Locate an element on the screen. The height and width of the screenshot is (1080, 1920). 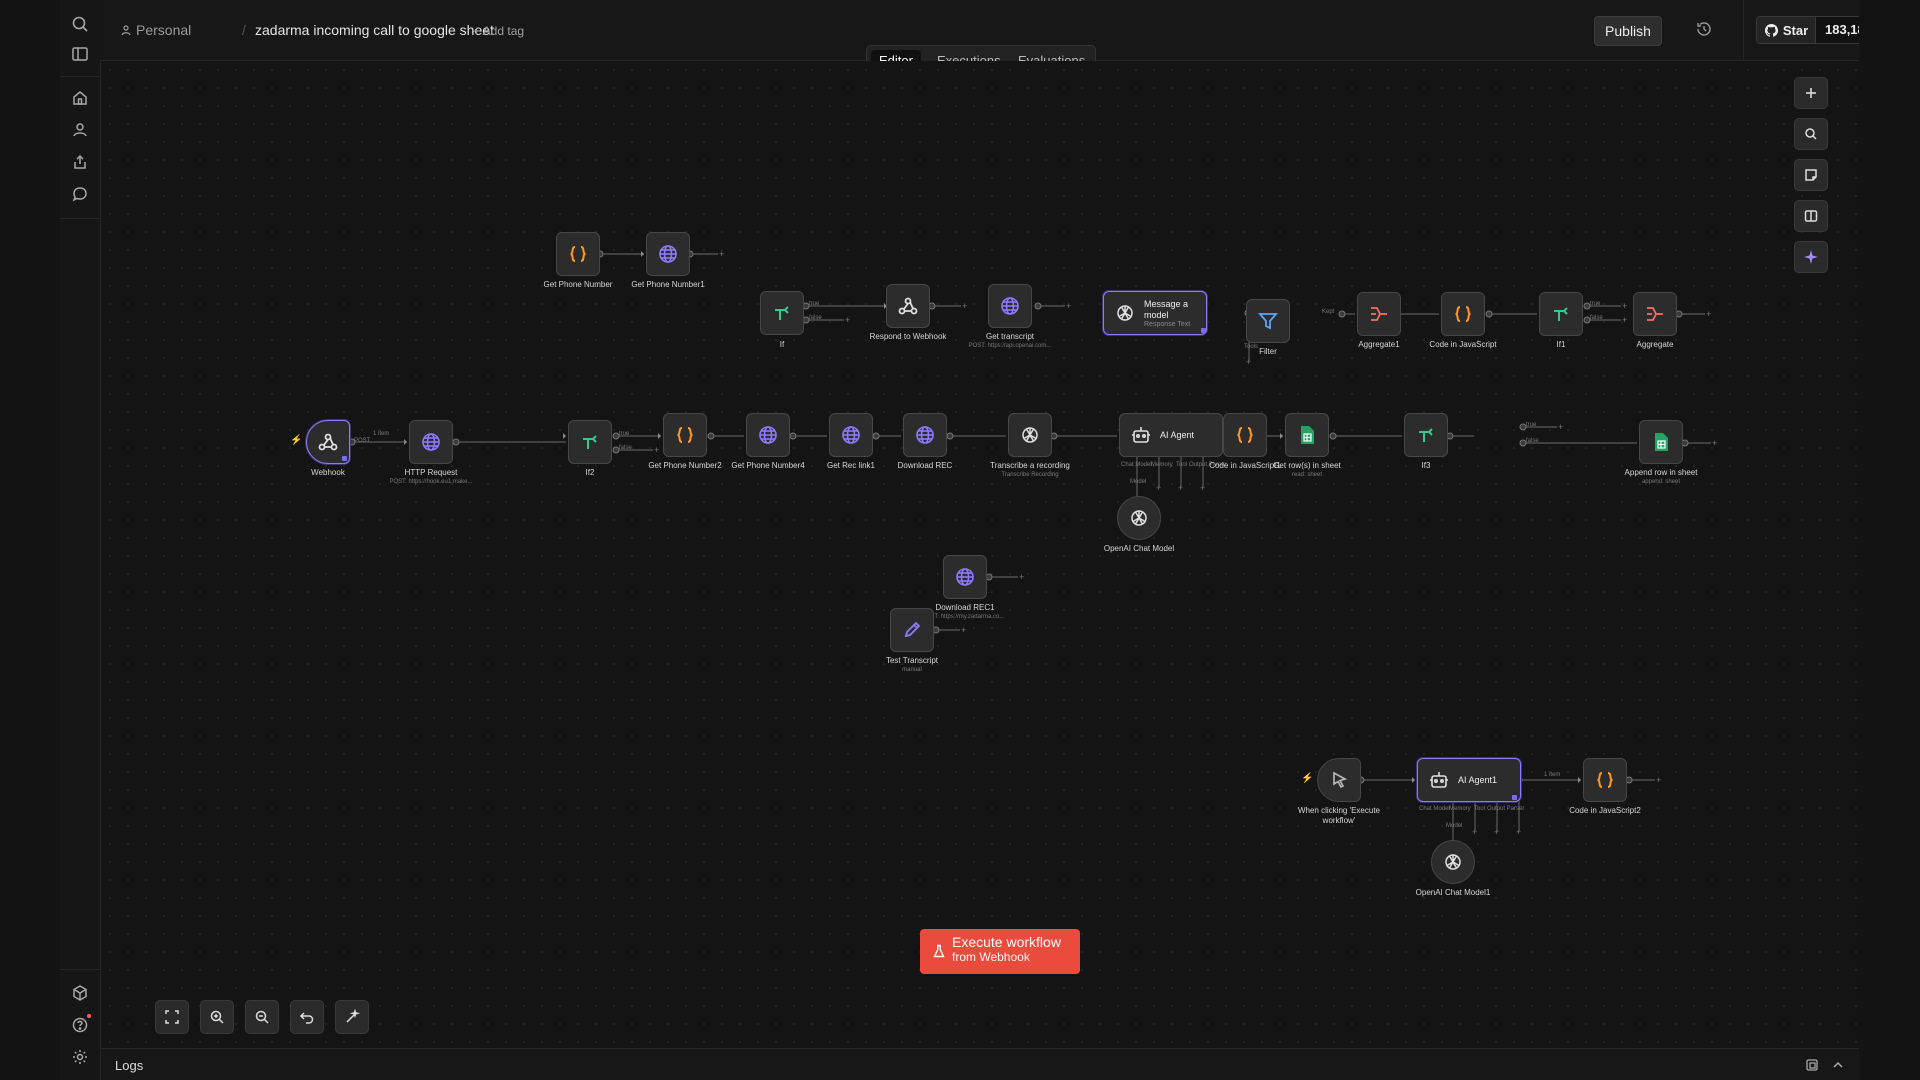
node-ai-agent1: AI Agent1 is located at coordinates (1469, 780).